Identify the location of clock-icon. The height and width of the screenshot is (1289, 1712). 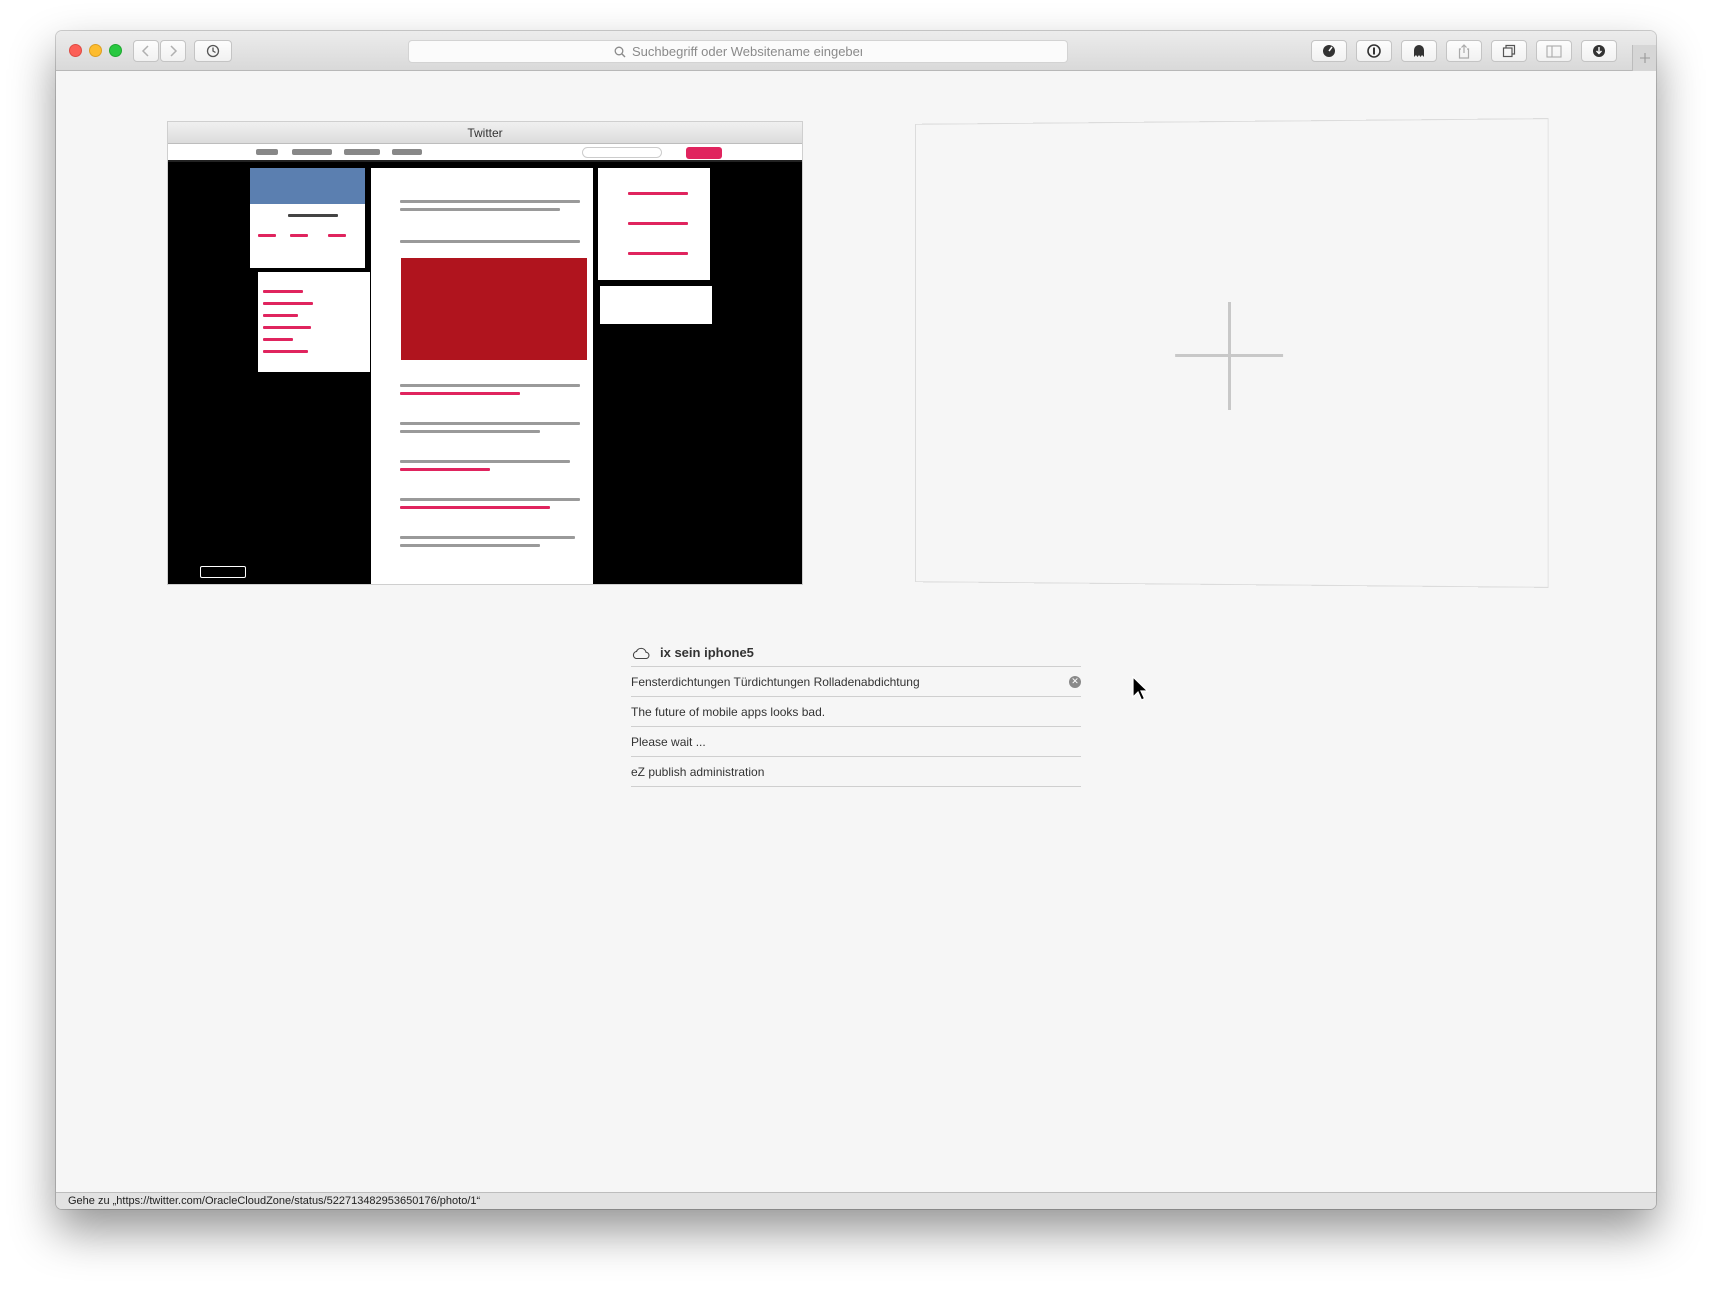
(213, 51).